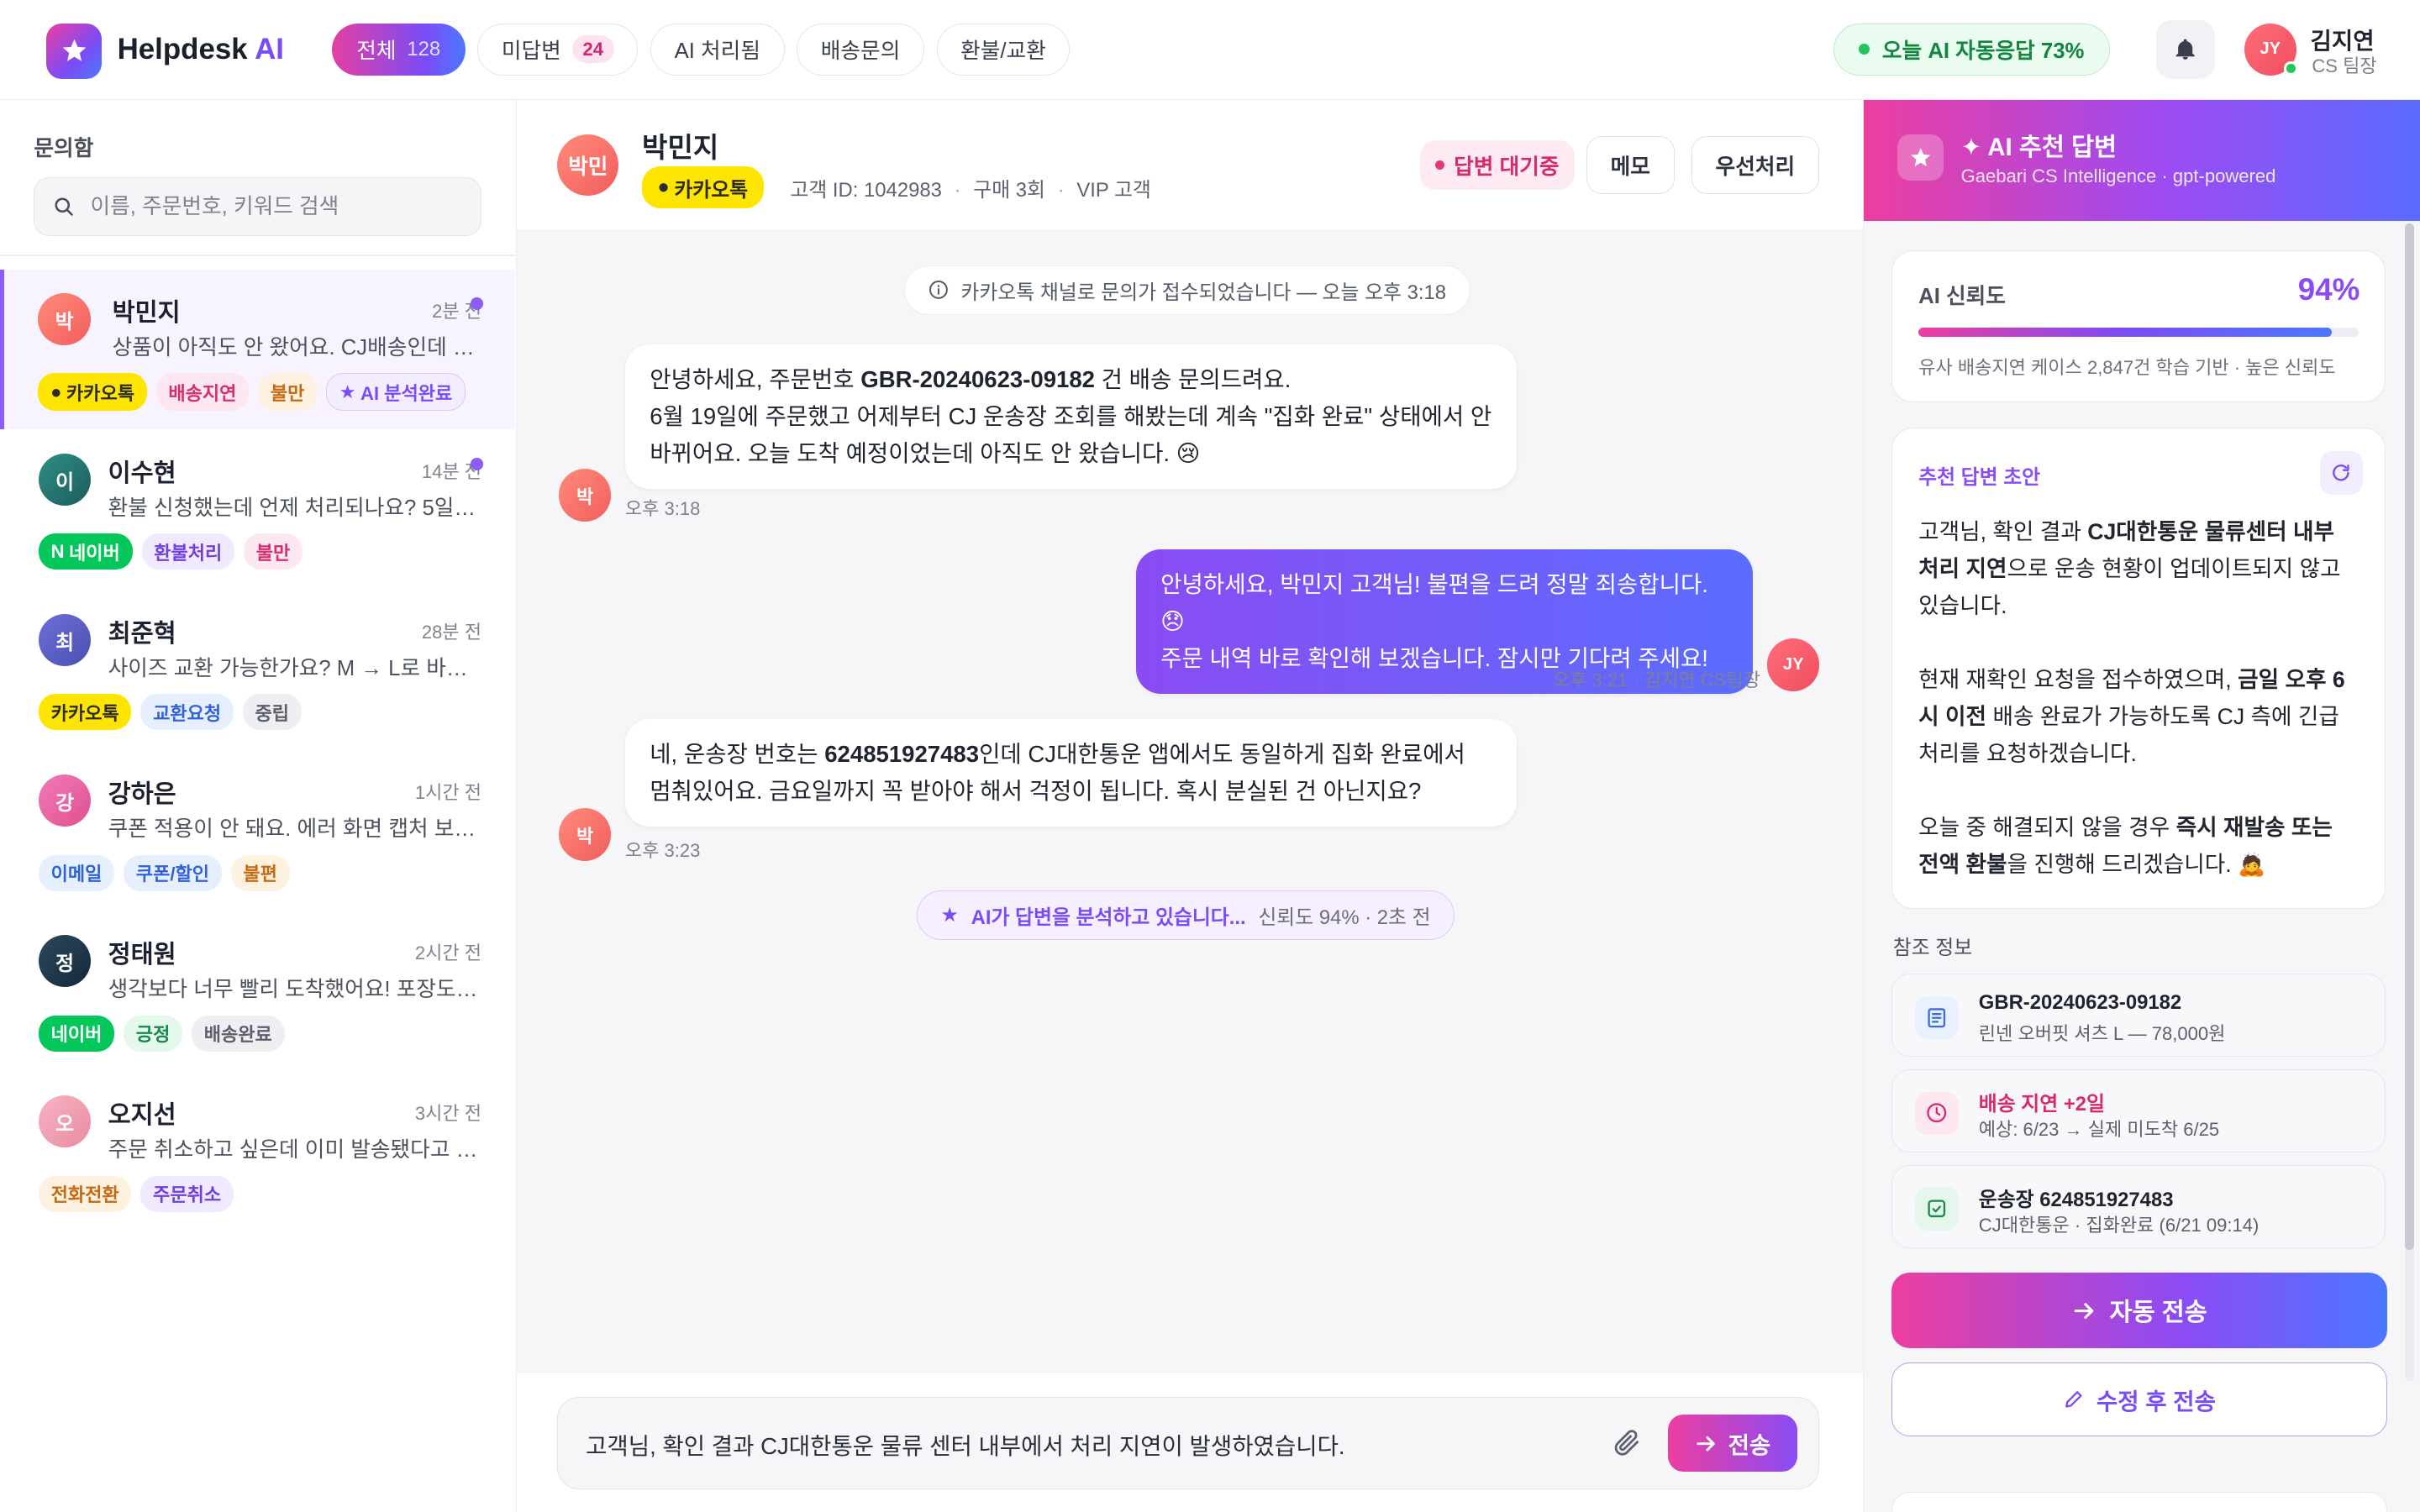 This screenshot has width=2420, height=1512. What do you see at coordinates (2271, 49) in the screenshot?
I see `user-avatar: JY` at bounding box center [2271, 49].